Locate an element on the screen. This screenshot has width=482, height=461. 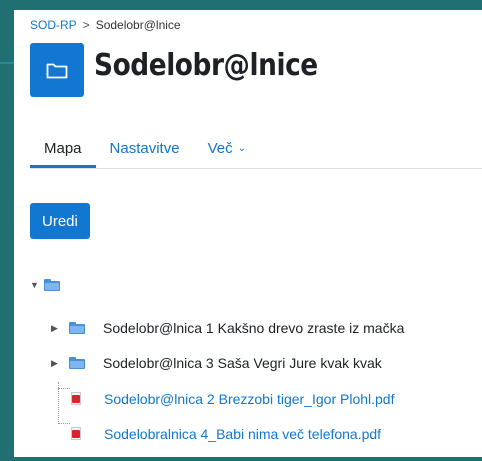
caret-down-icon: ▼ is located at coordinates (36, 285).